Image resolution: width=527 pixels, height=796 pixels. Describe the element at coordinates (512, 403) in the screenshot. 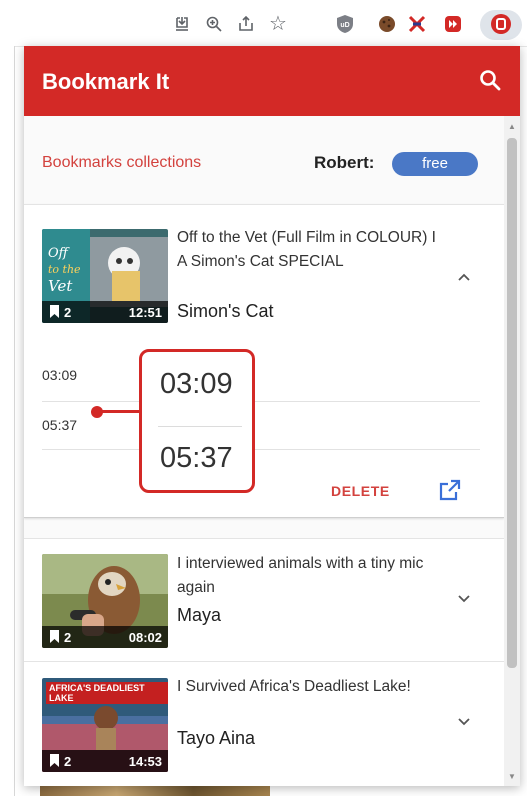

I see `scrollbar-thumb` at that location.